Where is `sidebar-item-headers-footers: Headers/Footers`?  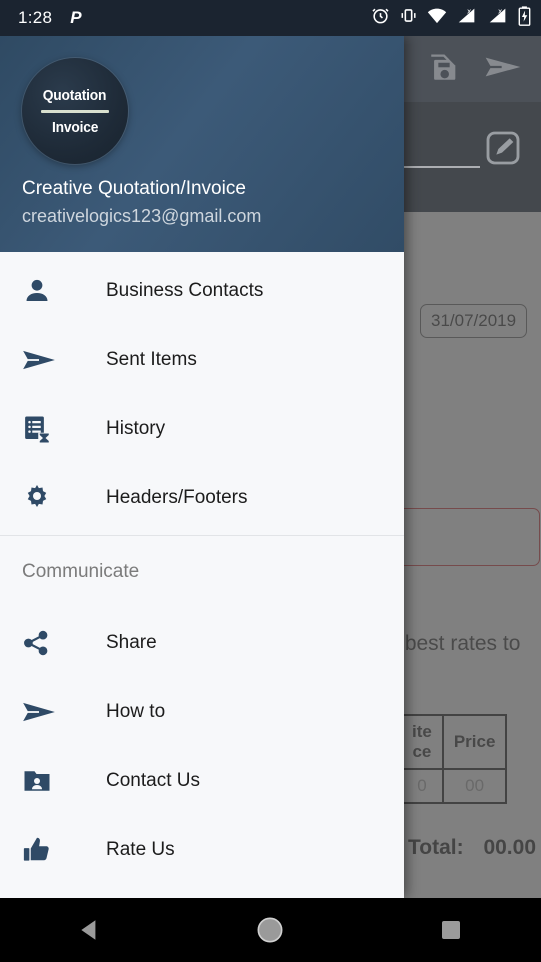 sidebar-item-headers-footers: Headers/Footers is located at coordinates (202, 497).